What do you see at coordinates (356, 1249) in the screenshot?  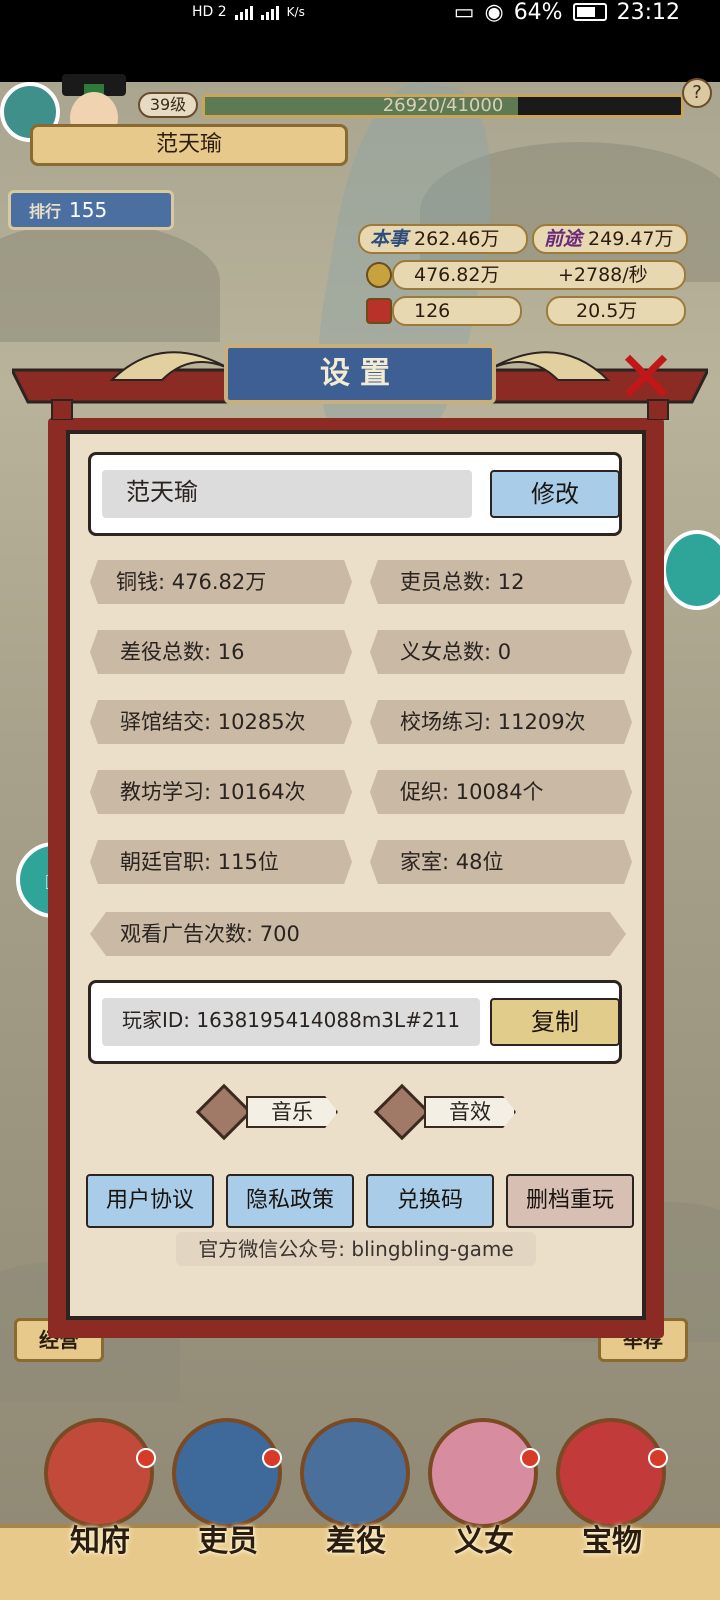 I see `official-account-text: 官方微信公众号: blingbling-game` at bounding box center [356, 1249].